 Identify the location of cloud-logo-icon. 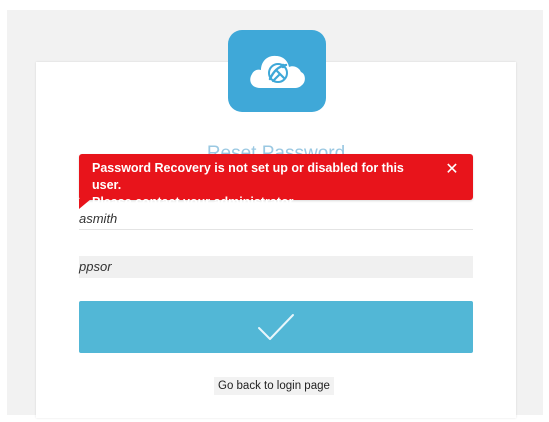
(277, 71).